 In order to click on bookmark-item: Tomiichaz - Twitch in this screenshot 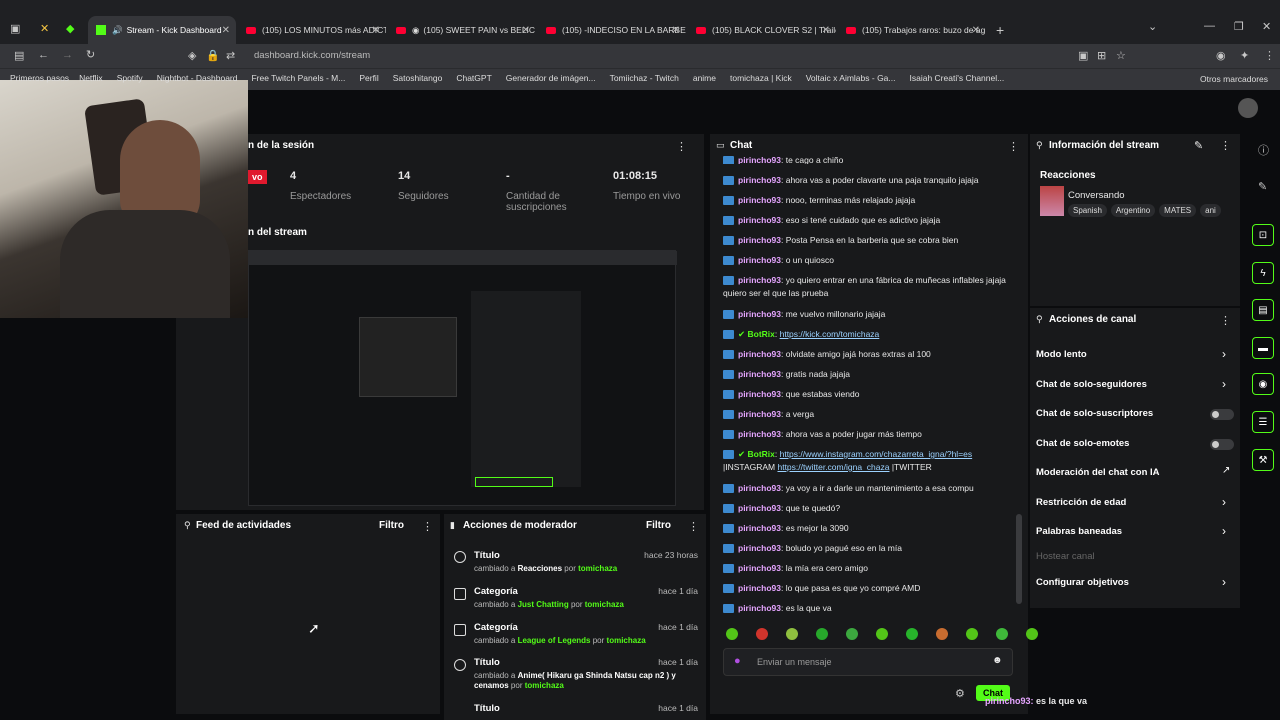, I will do `click(644, 78)`.